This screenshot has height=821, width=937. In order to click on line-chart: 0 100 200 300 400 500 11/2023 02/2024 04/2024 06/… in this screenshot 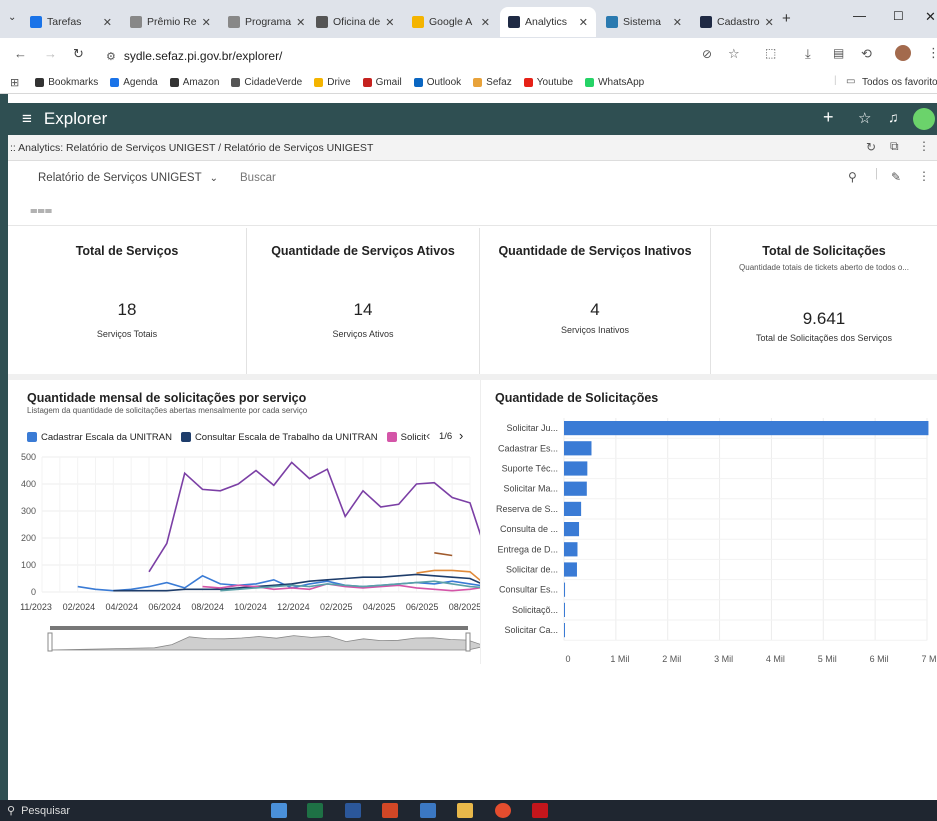, I will do `click(244, 555)`.